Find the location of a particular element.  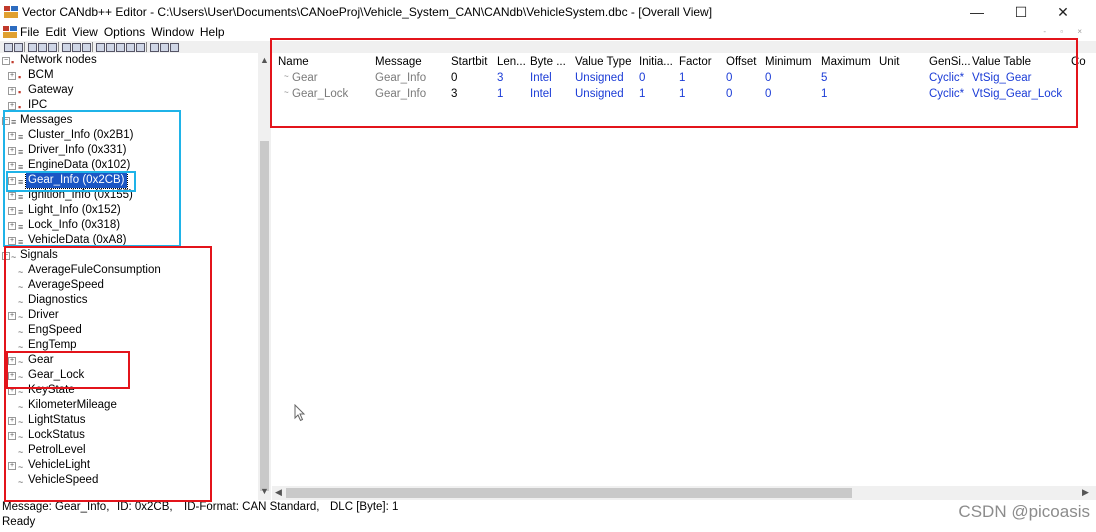

tree-label: Gateway is located at coordinates (51, 90).